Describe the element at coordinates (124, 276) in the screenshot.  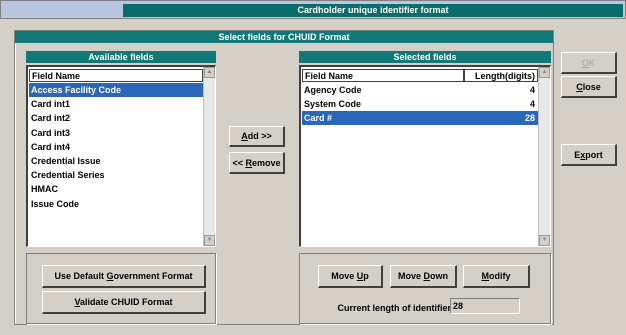
I see `use-default-government-format-button: Use Default Government Format` at that location.